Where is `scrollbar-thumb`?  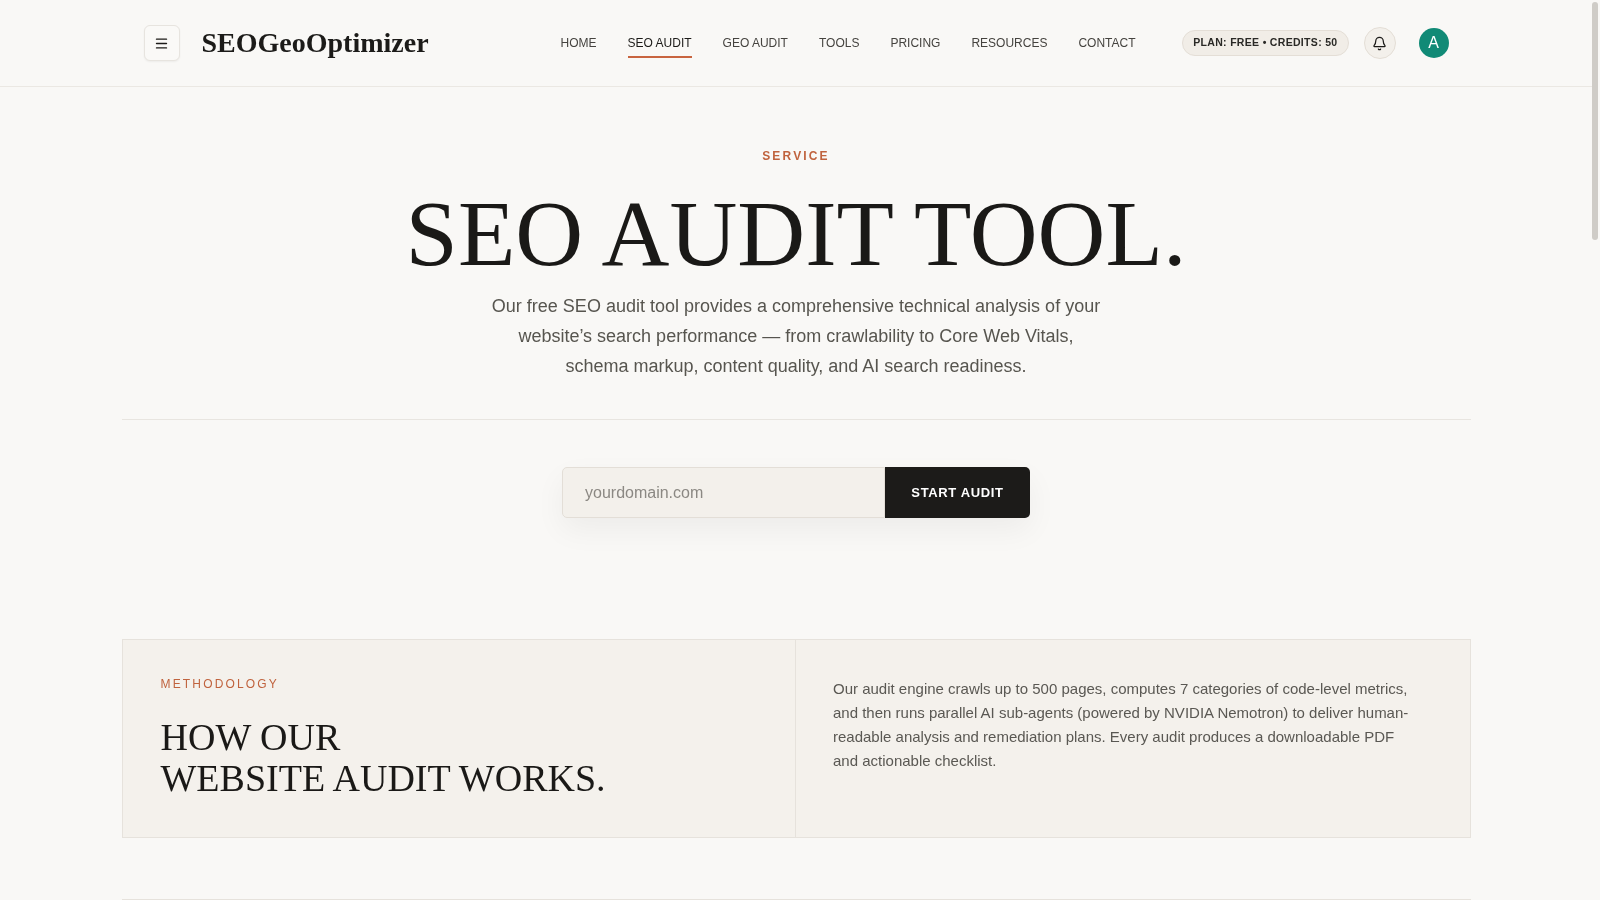 scrollbar-thumb is located at coordinates (1595, 121).